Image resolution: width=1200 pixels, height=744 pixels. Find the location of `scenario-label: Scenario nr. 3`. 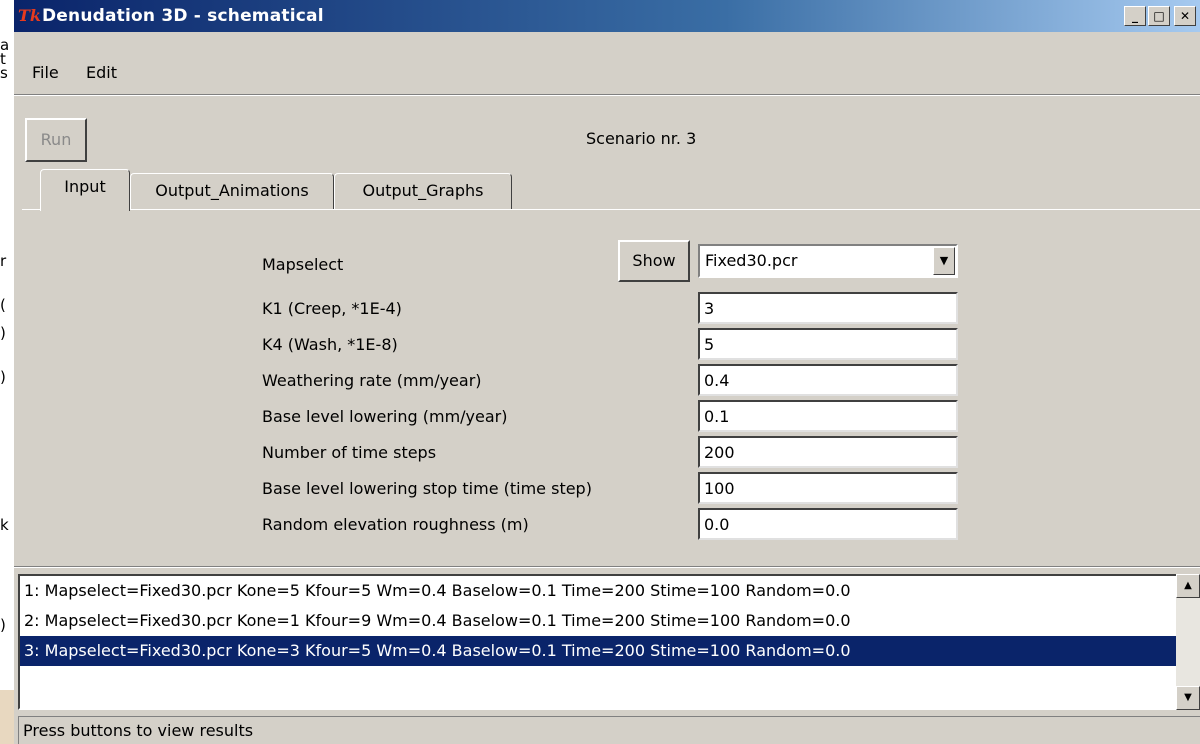

scenario-label: Scenario nr. 3 is located at coordinates (641, 138).